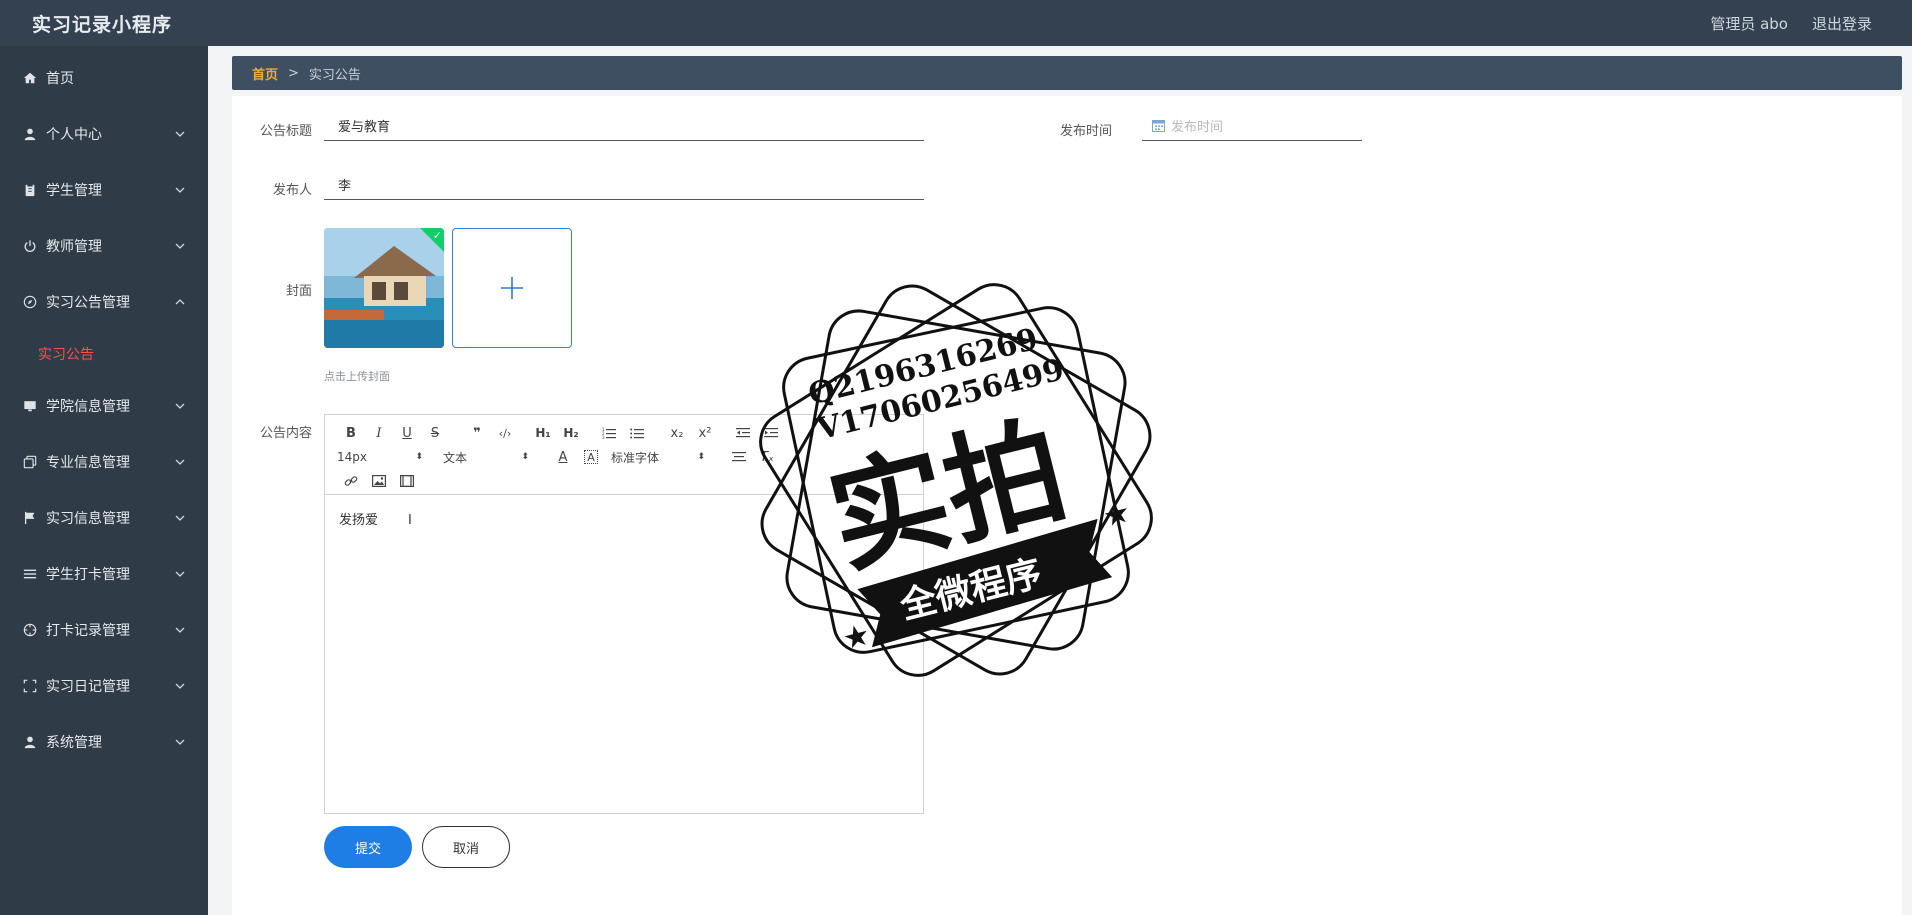 Image resolution: width=1912 pixels, height=915 pixels. Describe the element at coordinates (88, 463) in the screenshot. I see `sidebar-item-label: 专业信息管理` at that location.